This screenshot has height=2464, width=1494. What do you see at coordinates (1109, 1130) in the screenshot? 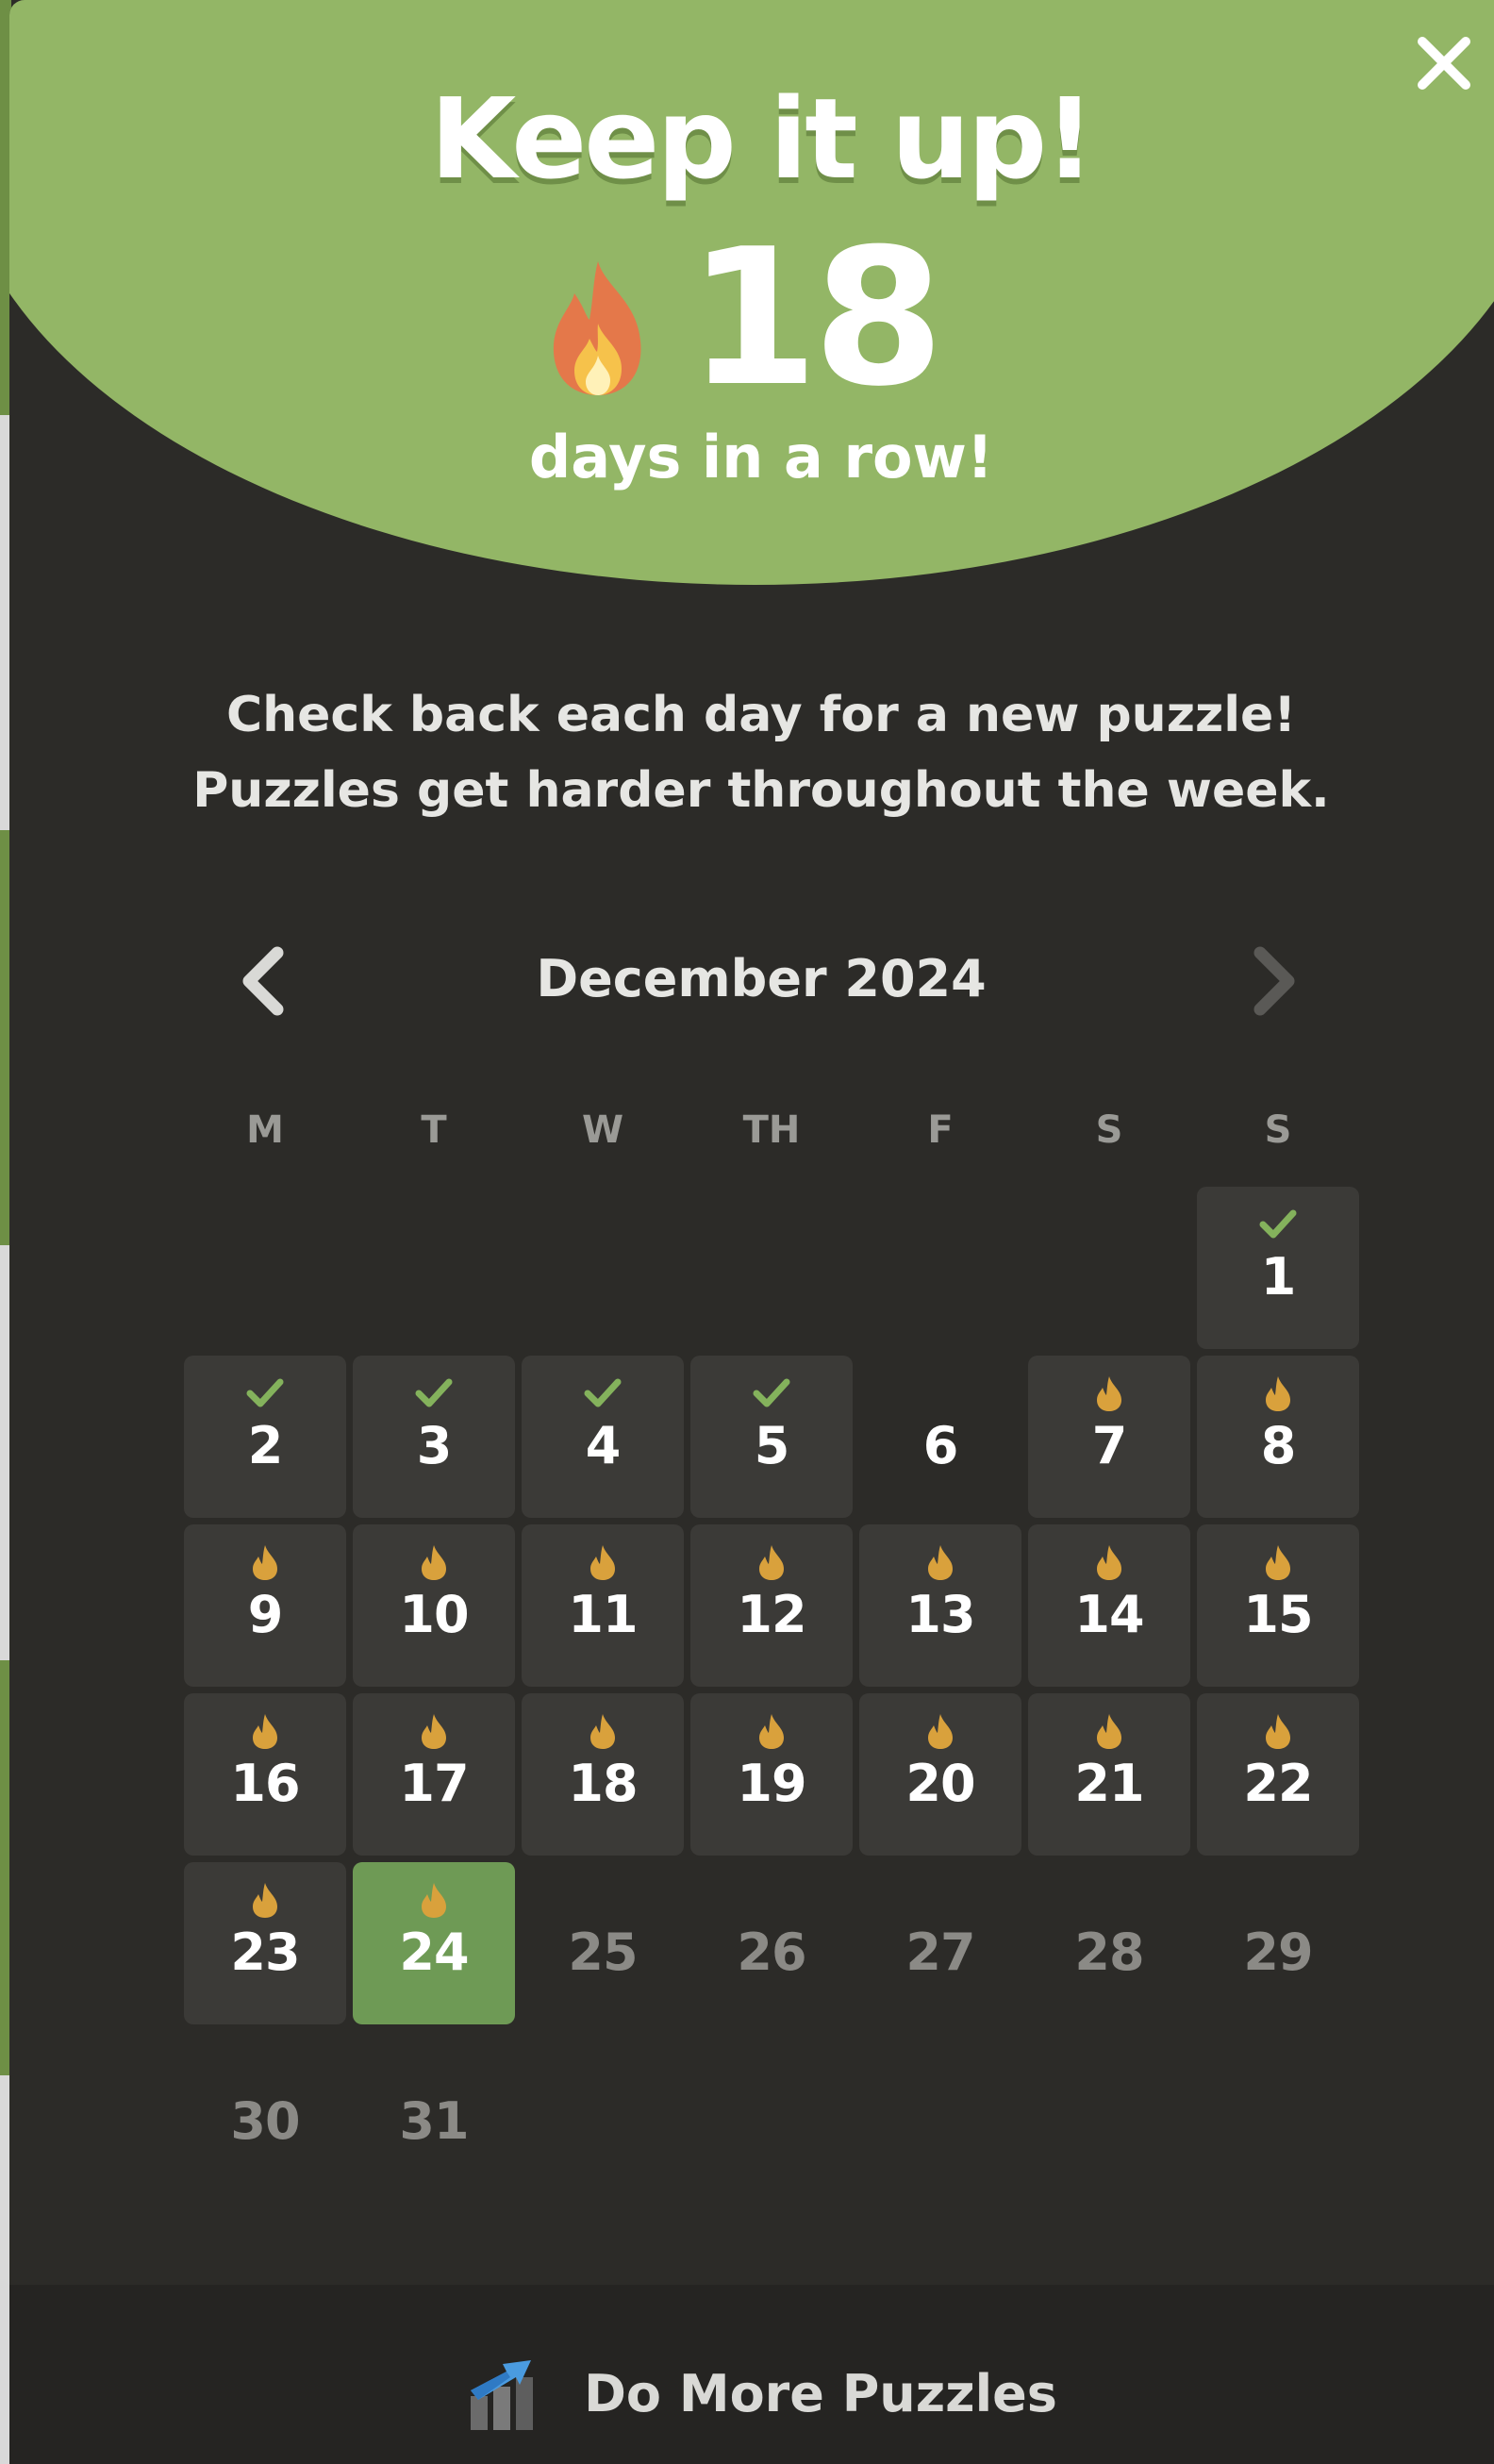
I see `weekday-label: S` at bounding box center [1109, 1130].